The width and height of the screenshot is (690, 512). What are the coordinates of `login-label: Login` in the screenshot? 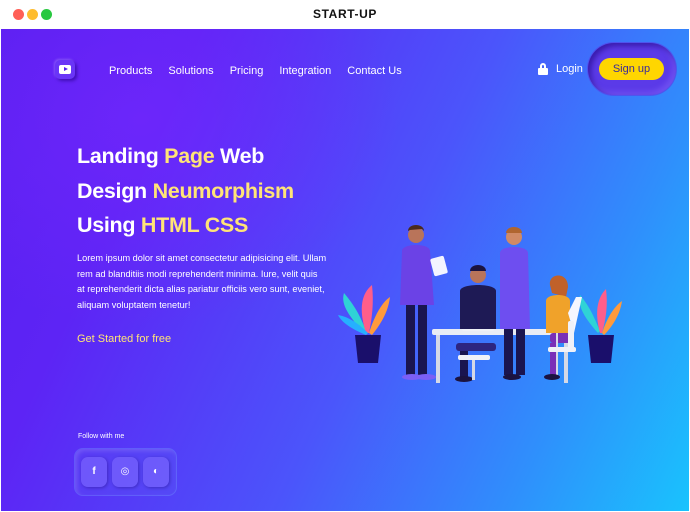 It's located at (569, 69).